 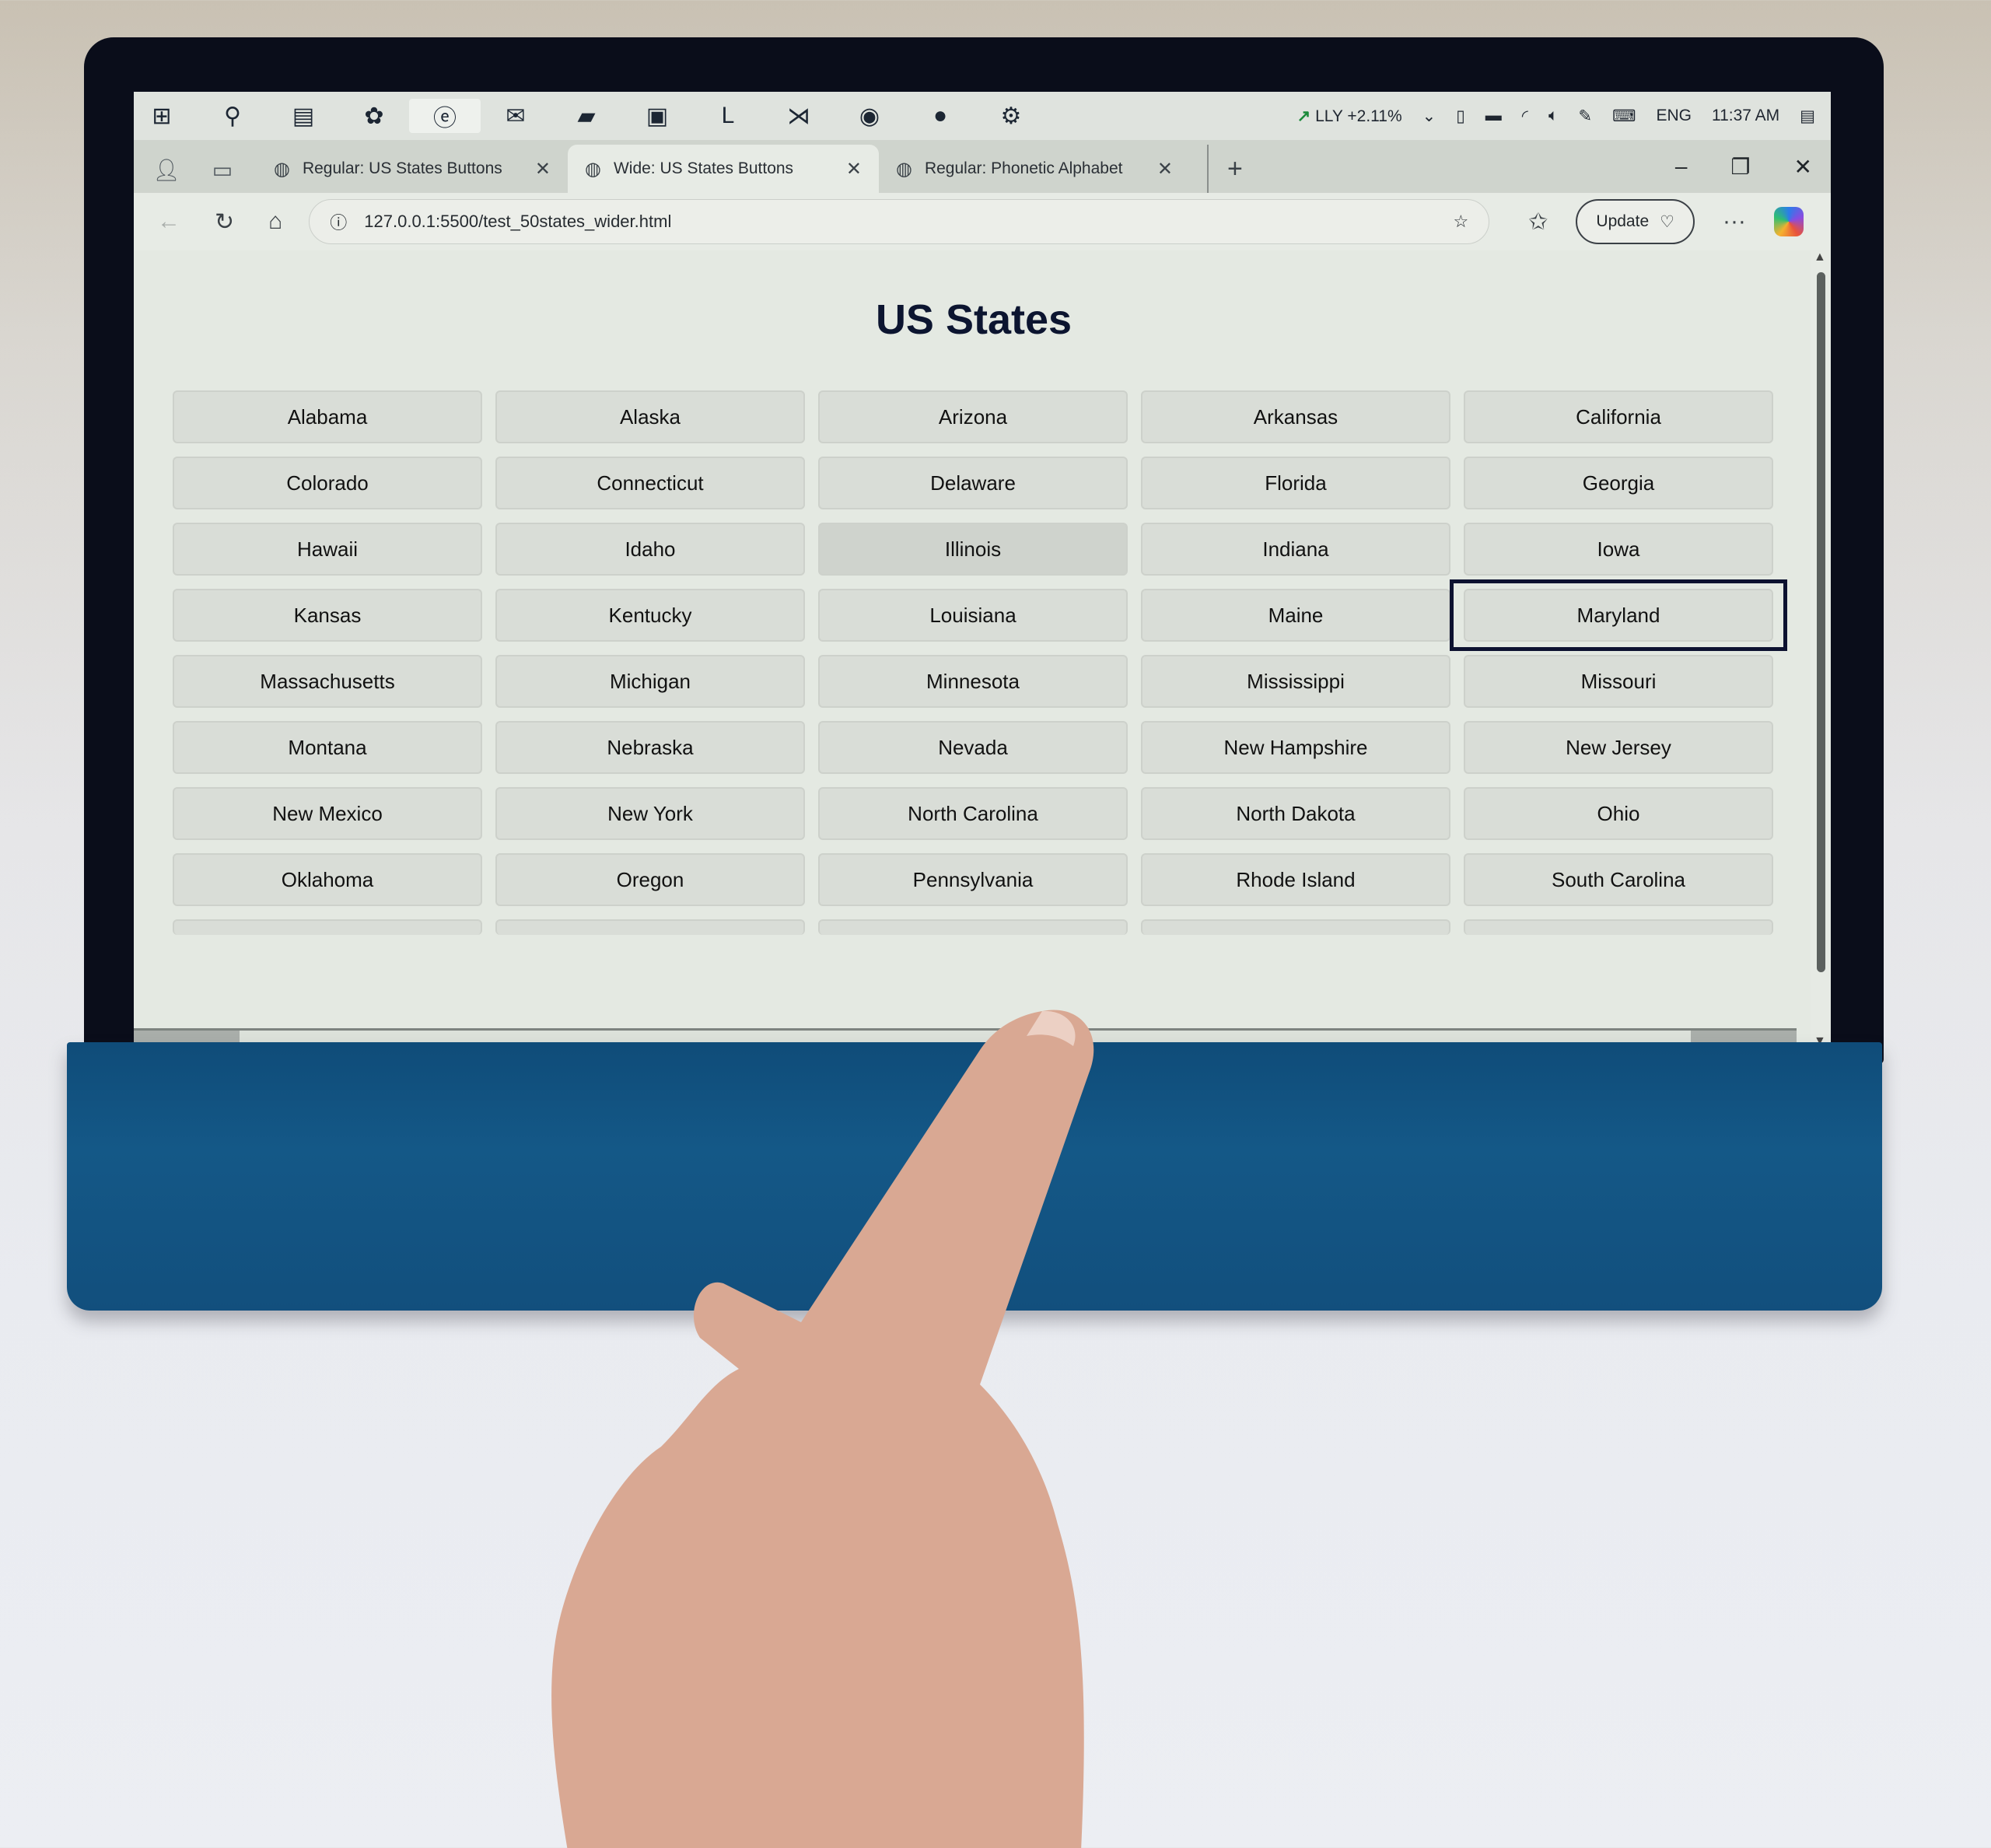 What do you see at coordinates (650, 814) in the screenshot?
I see `state-button-new-york: New York` at bounding box center [650, 814].